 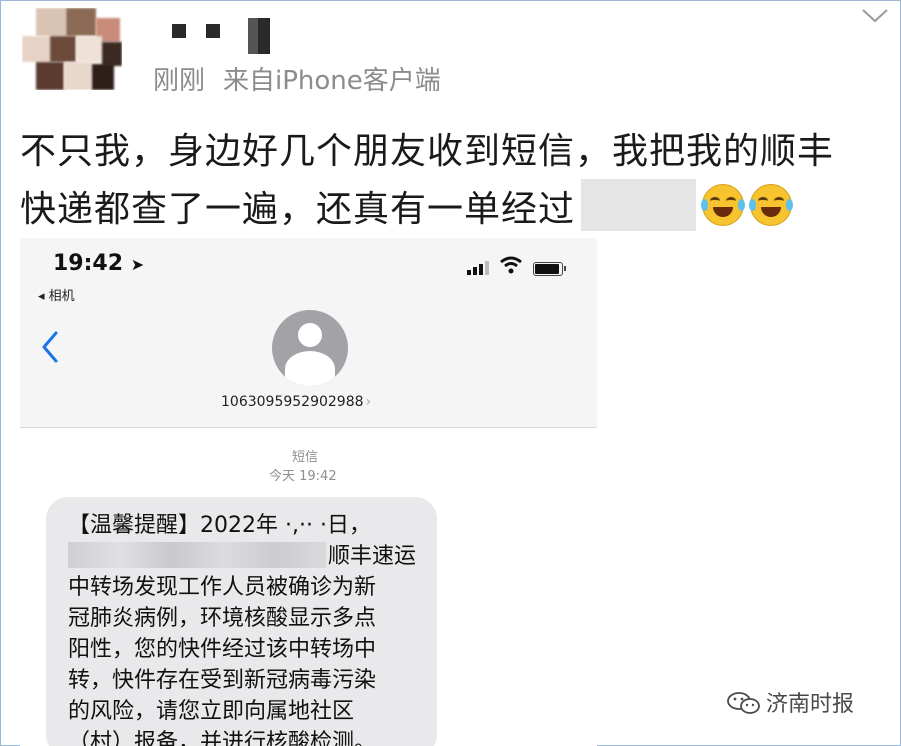 I want to click on watermark: 济南时报, so click(x=790, y=702).